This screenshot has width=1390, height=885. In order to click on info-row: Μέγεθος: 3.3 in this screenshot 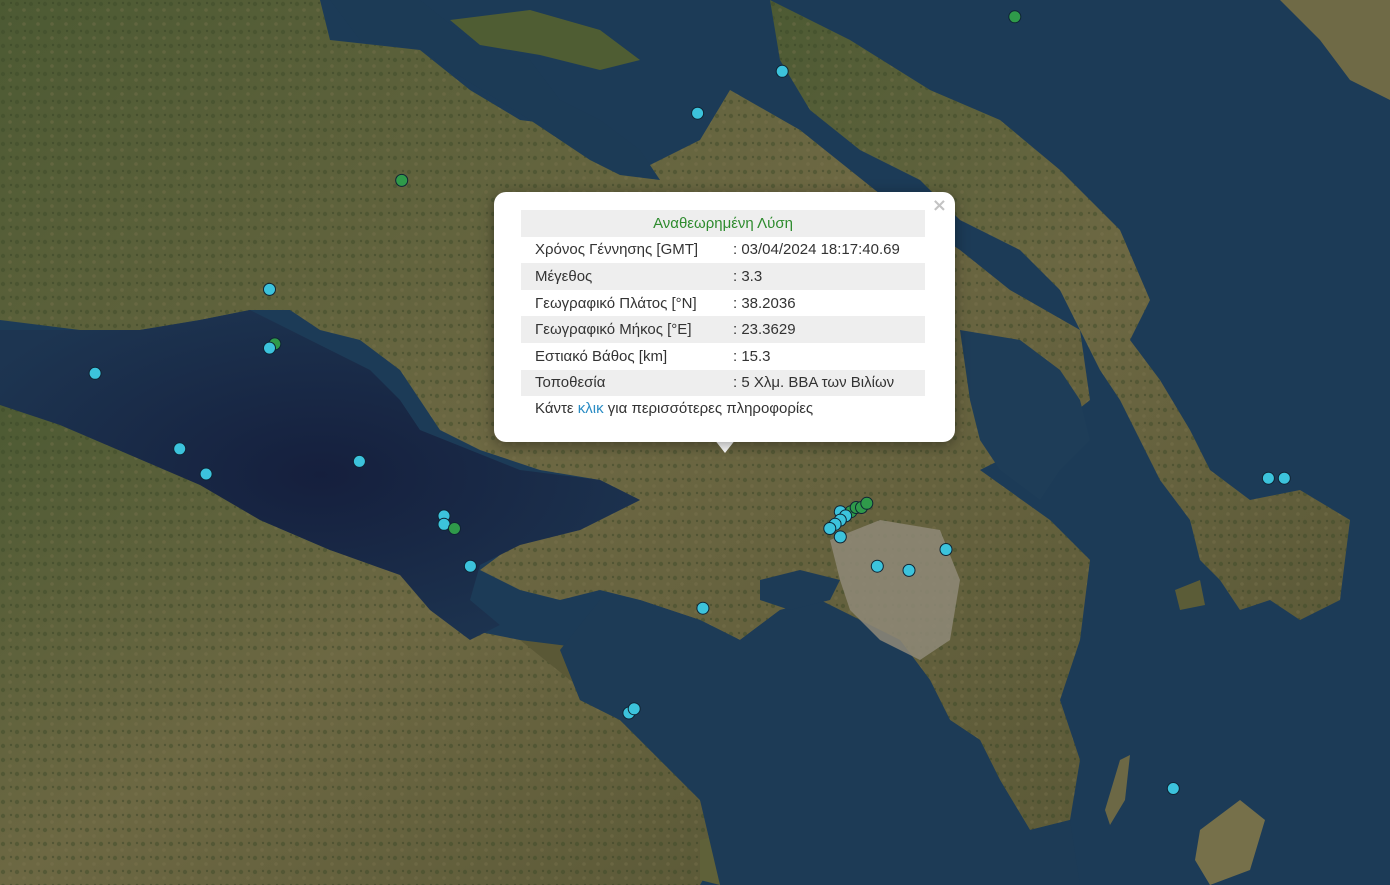, I will do `click(723, 276)`.